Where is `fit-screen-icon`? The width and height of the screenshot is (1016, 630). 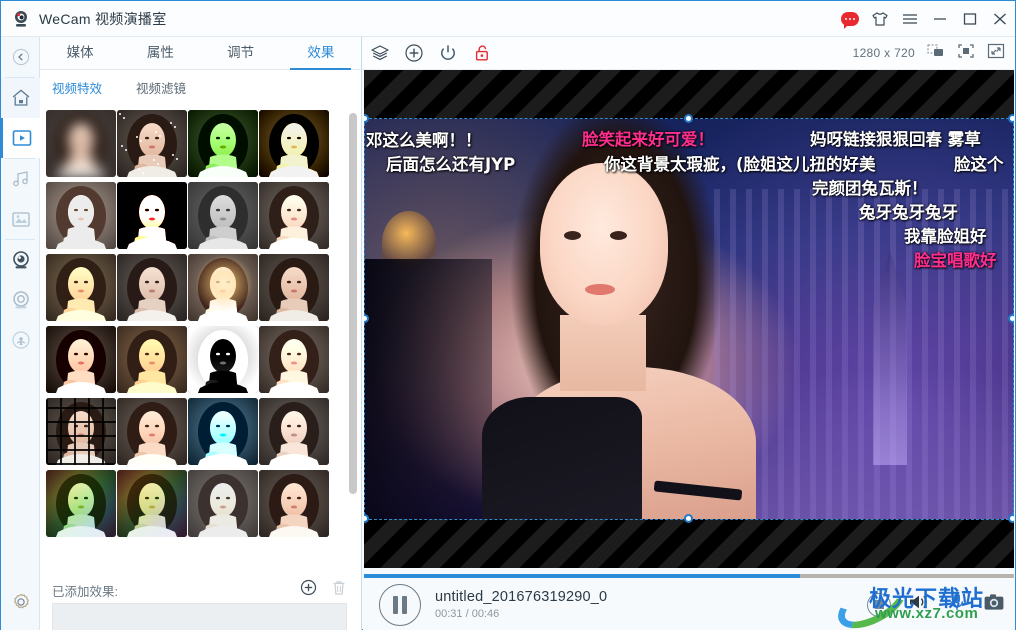
fit-screen-icon is located at coordinates (966, 53).